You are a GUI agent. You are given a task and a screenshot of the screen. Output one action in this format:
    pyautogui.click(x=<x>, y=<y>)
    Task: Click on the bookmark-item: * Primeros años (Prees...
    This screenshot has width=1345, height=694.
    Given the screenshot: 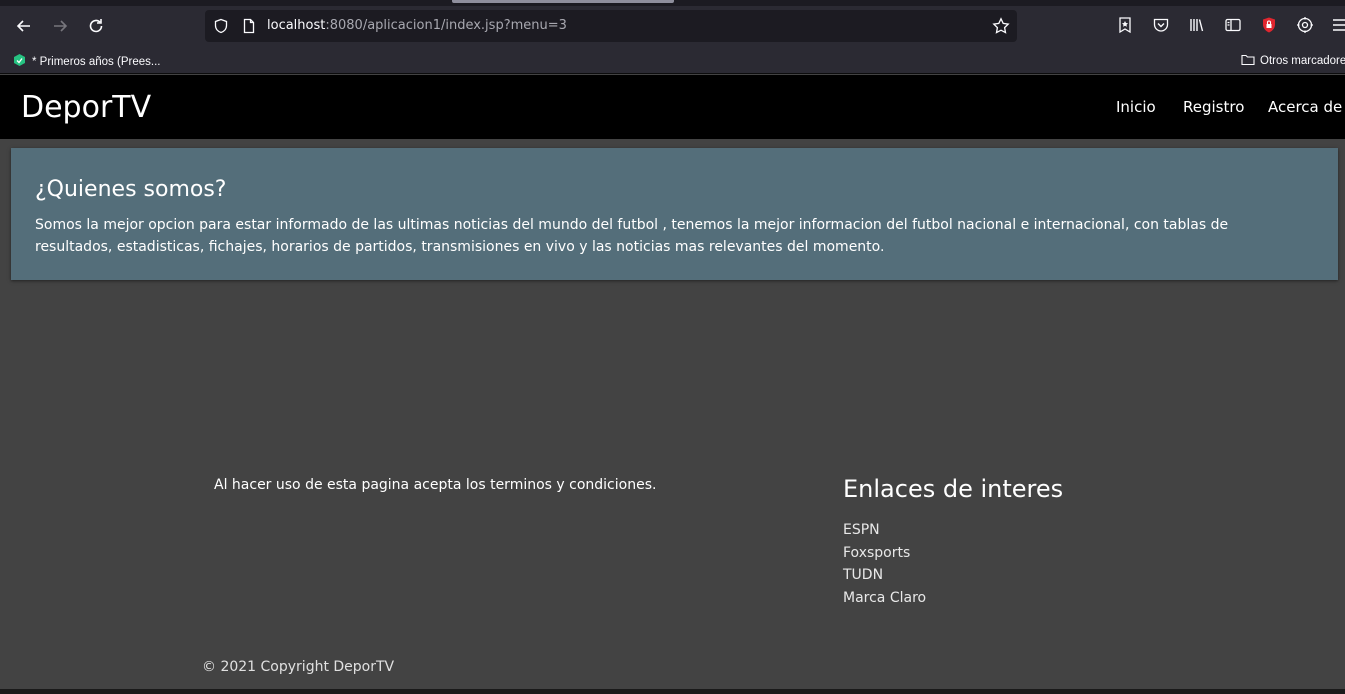 What is the action you would take?
    pyautogui.click(x=86, y=62)
    